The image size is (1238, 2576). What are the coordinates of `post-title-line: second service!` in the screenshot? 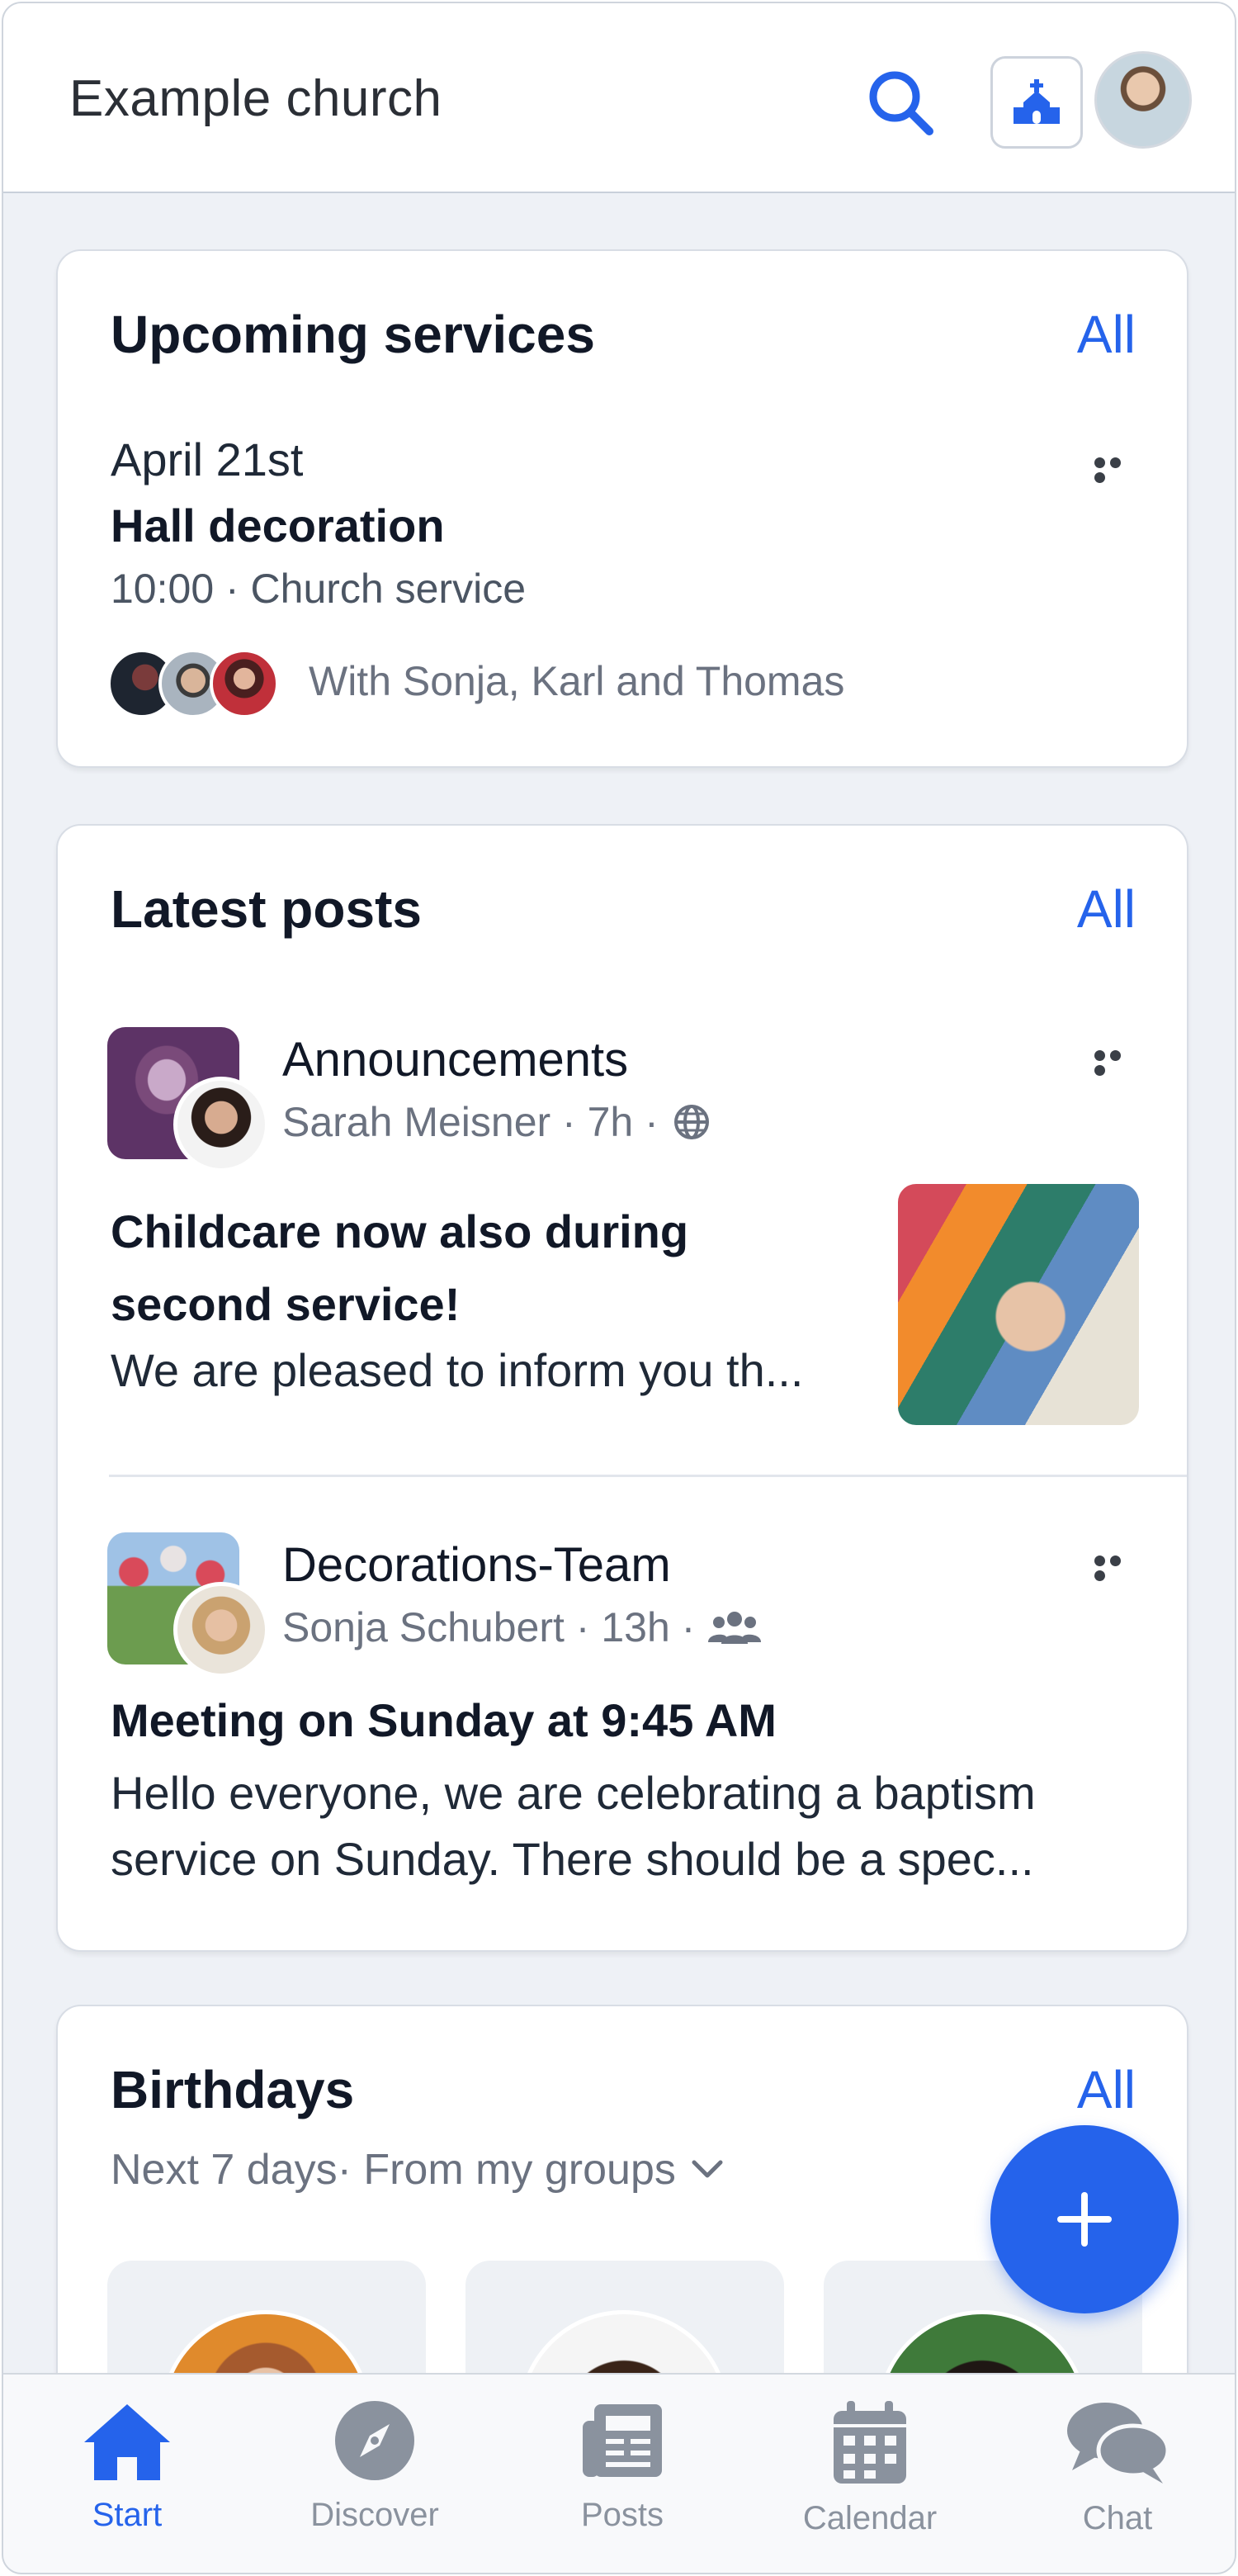 It's located at (286, 1304).